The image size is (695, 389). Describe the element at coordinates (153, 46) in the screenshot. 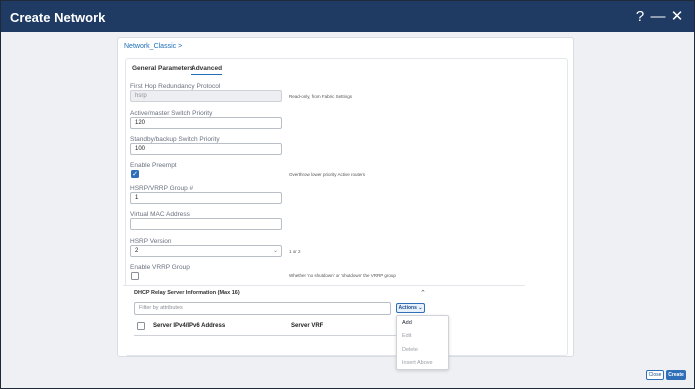

I see `breadcrumb: Network_Classic >` at that location.